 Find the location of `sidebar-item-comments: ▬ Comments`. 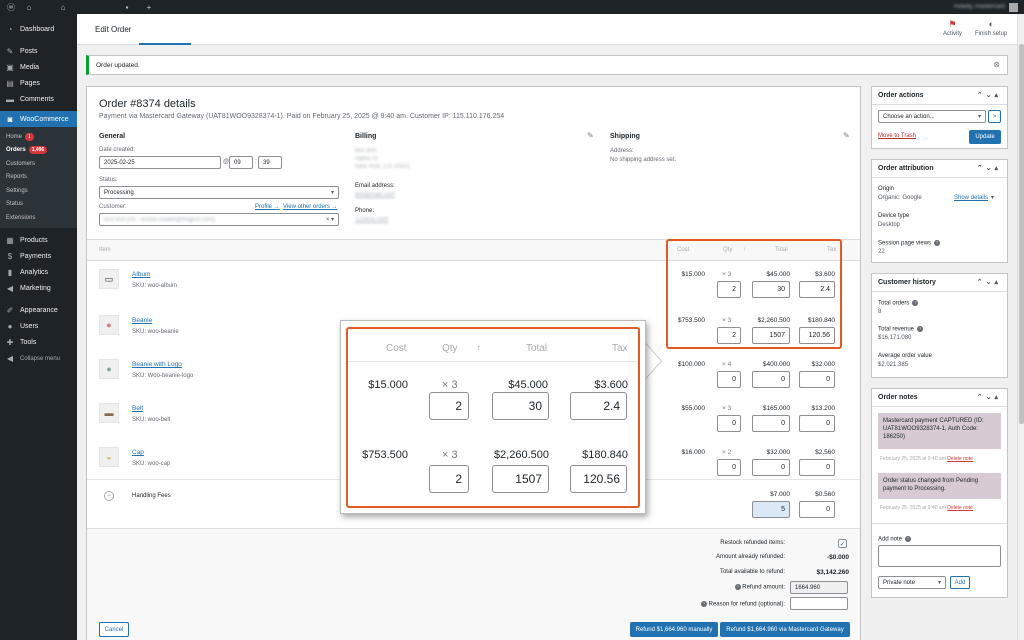

sidebar-item-comments: ▬ Comments is located at coordinates (38, 99).